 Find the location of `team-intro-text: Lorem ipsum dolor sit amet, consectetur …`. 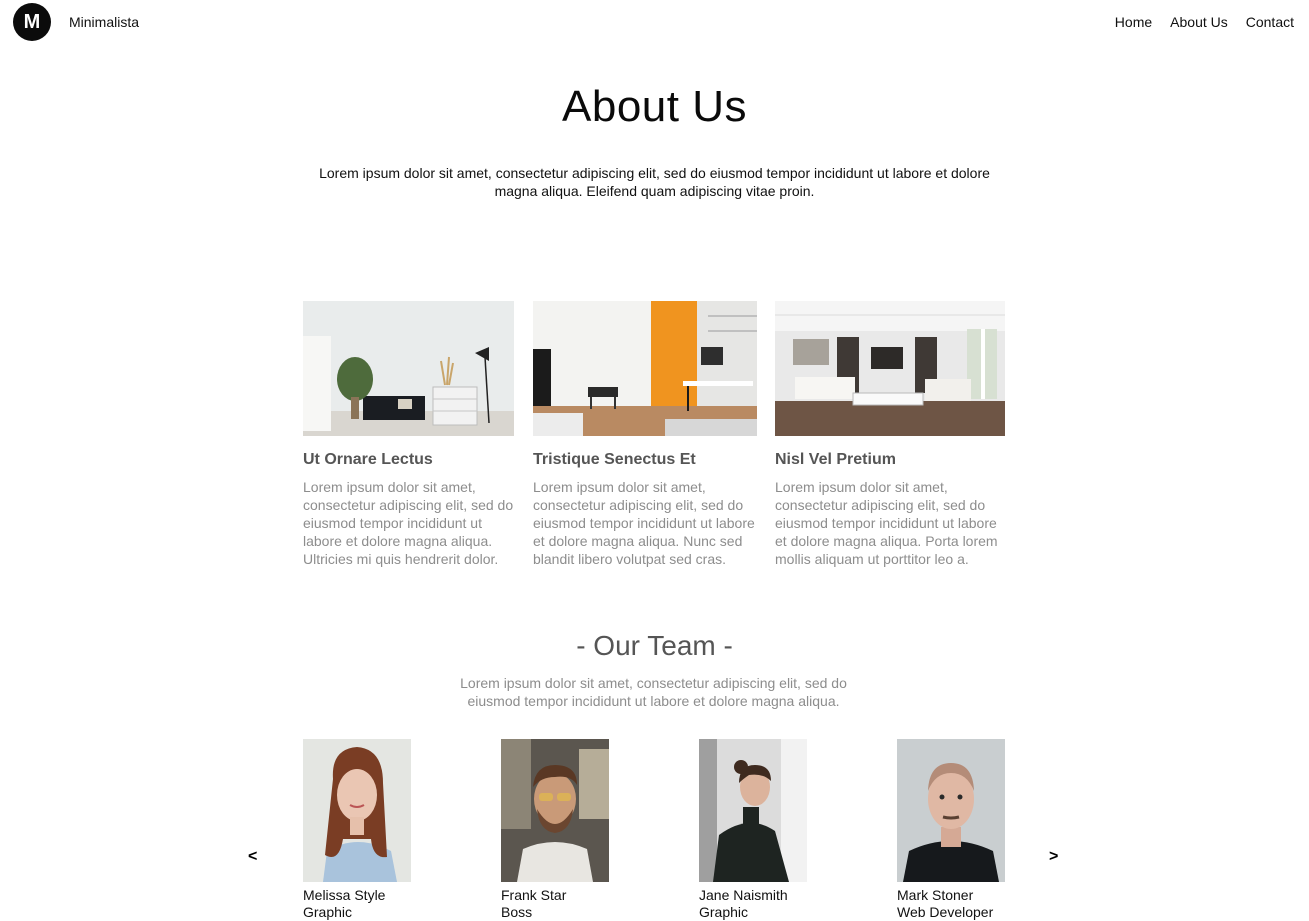

team-intro-text: Lorem ipsum dolor sit amet, consectetur … is located at coordinates (653, 692).